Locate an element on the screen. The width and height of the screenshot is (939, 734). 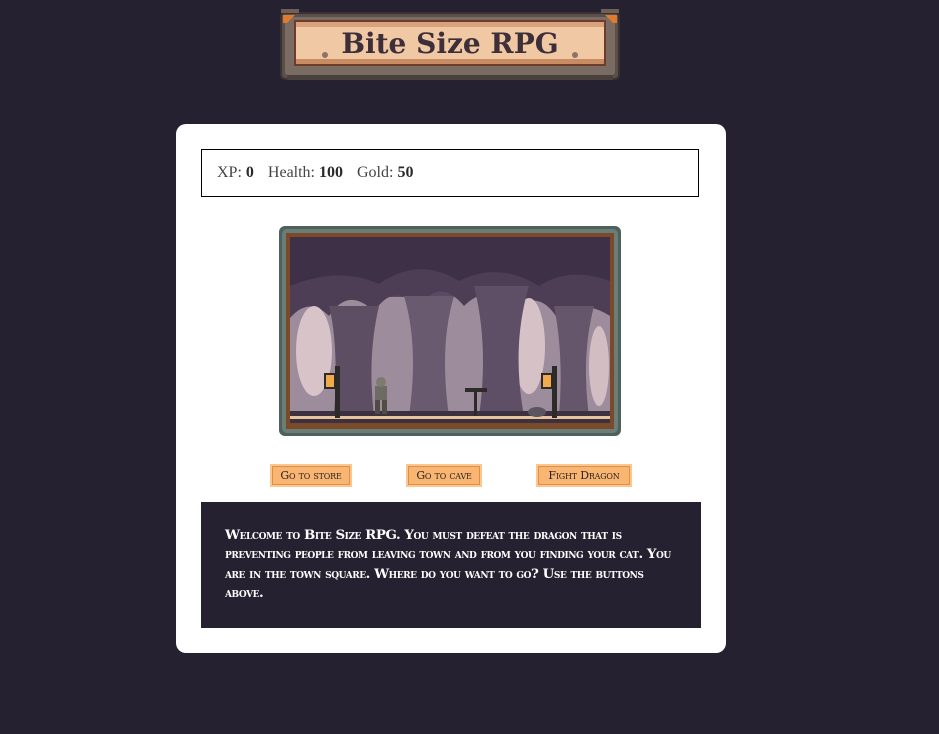
xp-label: XP: is located at coordinates (229, 172).